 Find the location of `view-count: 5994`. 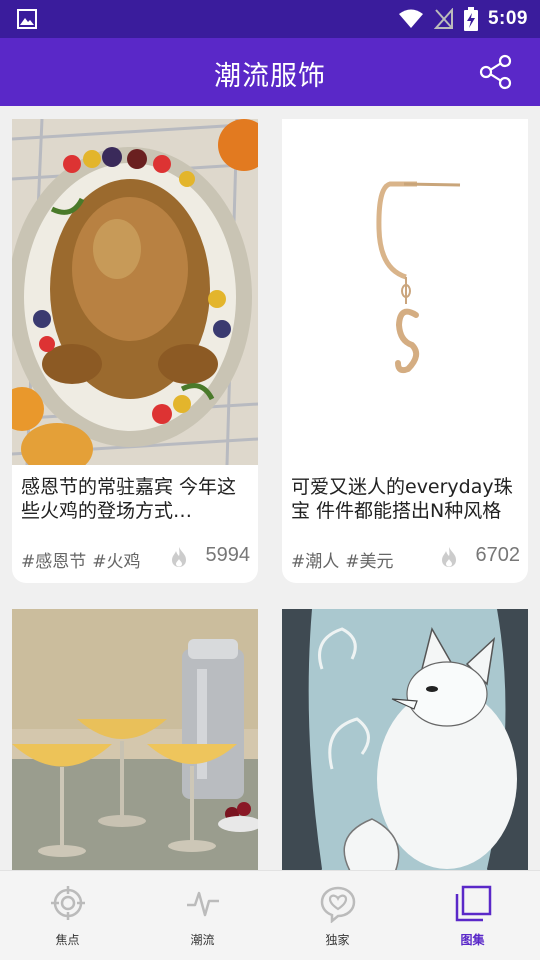

view-count: 5994 is located at coordinates (228, 555).